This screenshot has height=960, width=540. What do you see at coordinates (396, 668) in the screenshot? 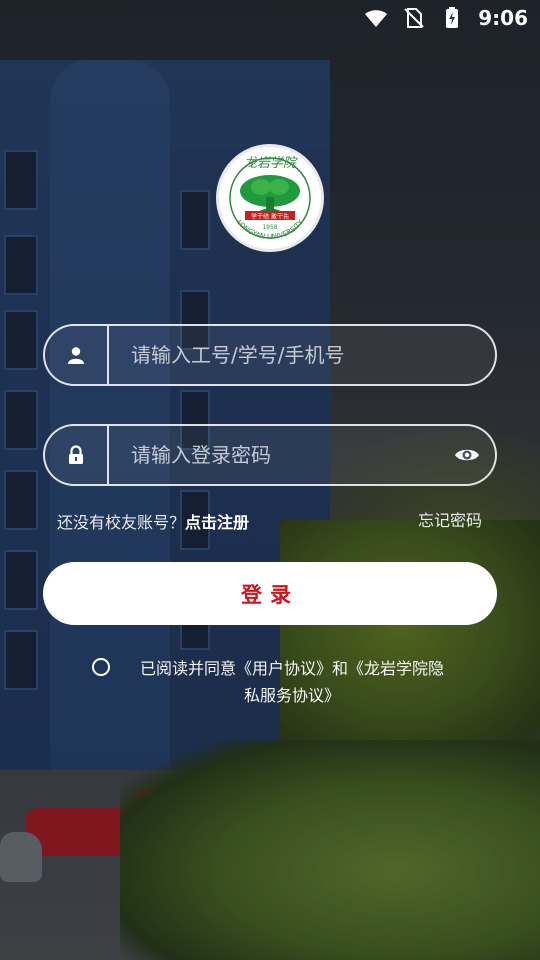
I see `privacy-link-part1: 《龙岩学院隐` at bounding box center [396, 668].